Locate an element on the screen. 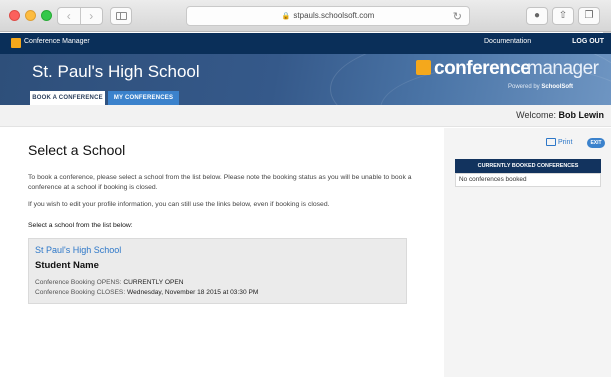  app-name: Conference Manager is located at coordinates (57, 41).